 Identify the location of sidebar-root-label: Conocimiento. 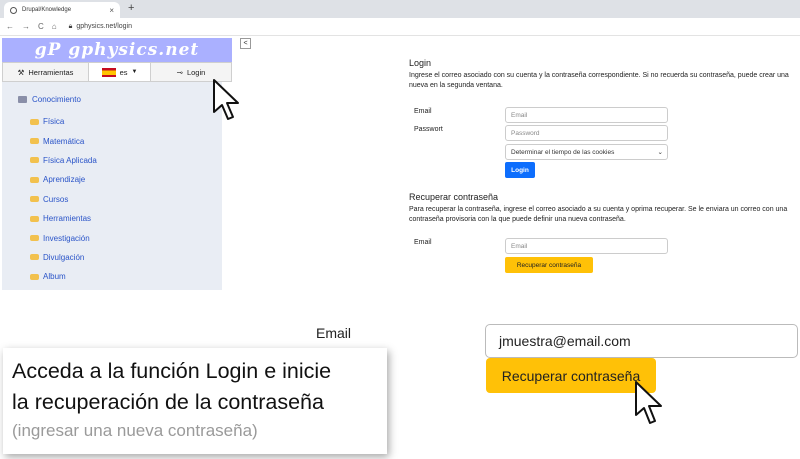
(56, 99).